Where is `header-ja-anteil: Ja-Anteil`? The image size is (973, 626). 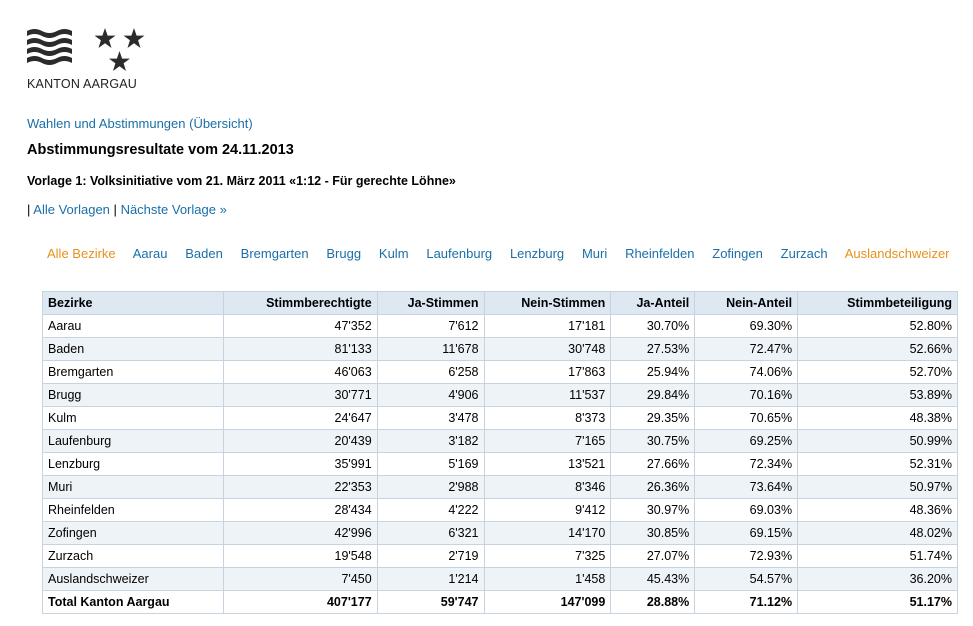 header-ja-anteil: Ja-Anteil is located at coordinates (653, 303).